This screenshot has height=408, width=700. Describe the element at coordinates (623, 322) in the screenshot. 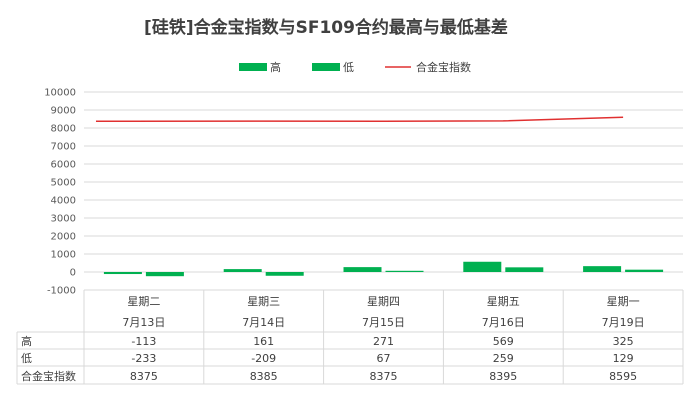

I see `category-date-label: 7月19日` at that location.